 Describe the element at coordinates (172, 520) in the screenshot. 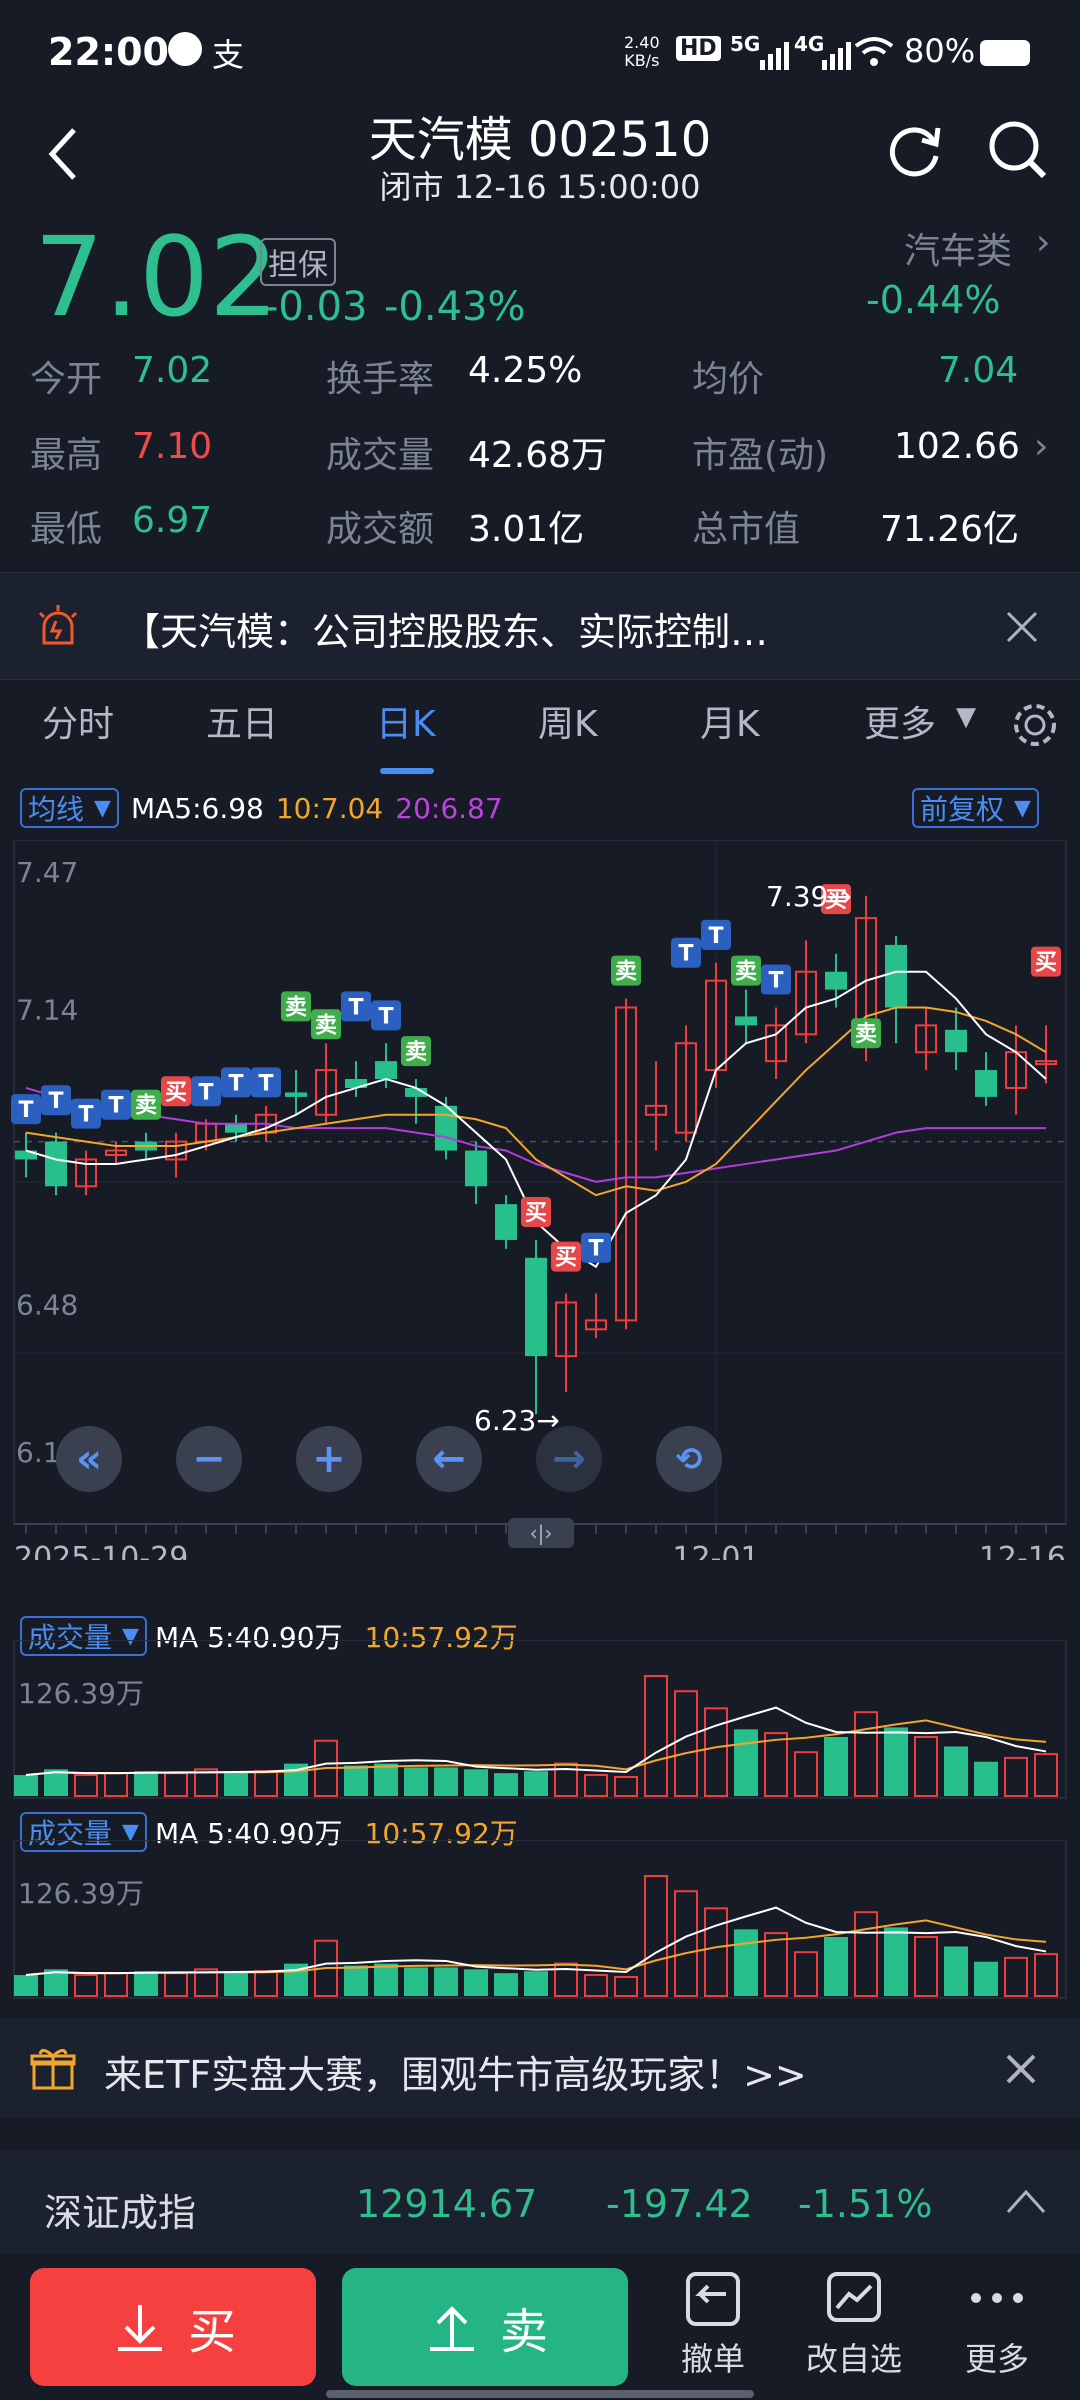

I see `stat-value-low: 6.97` at that location.